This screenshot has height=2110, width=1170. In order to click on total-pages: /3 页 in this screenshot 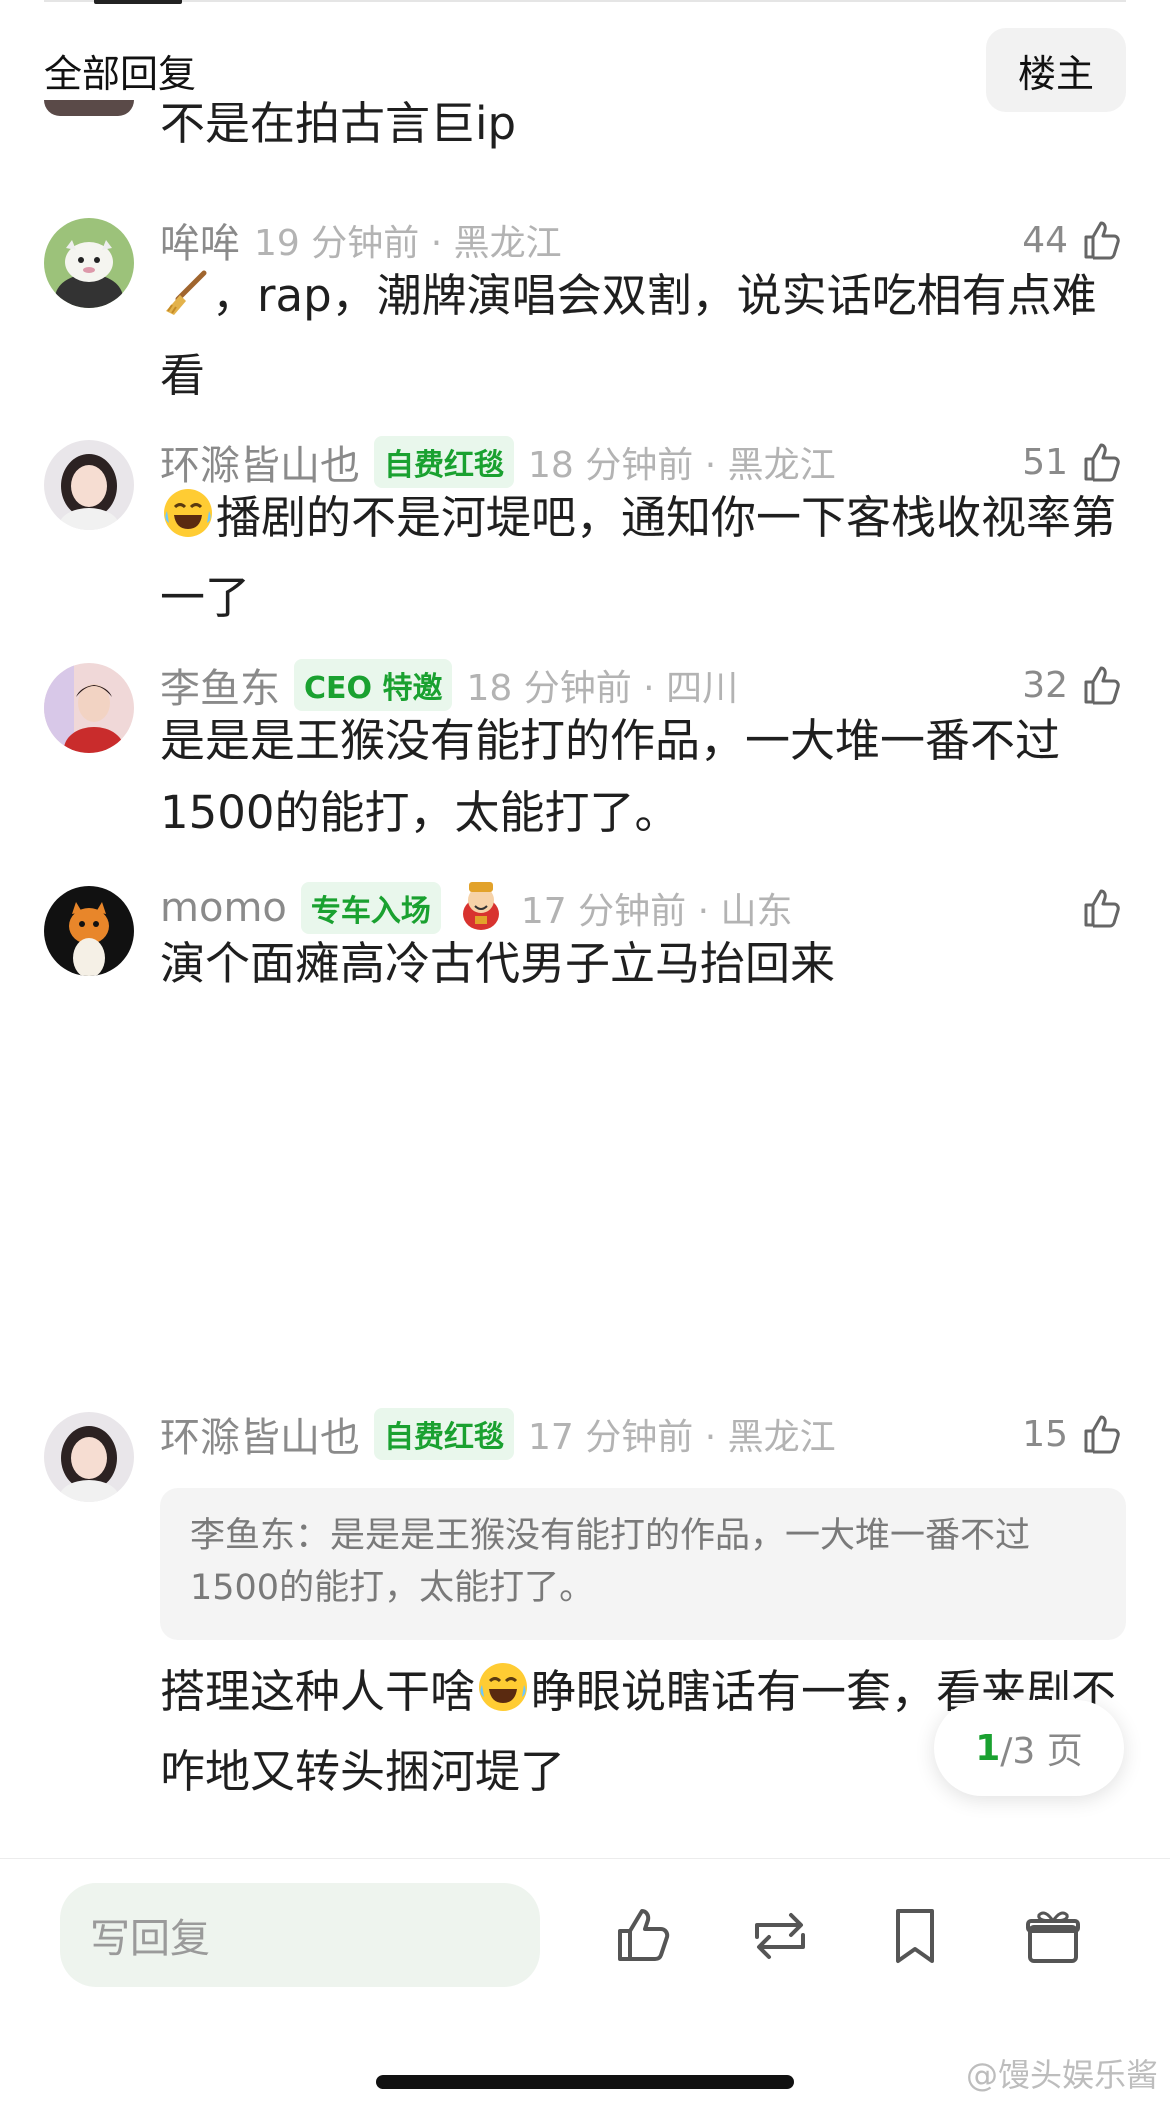, I will do `click(1041, 1751)`.